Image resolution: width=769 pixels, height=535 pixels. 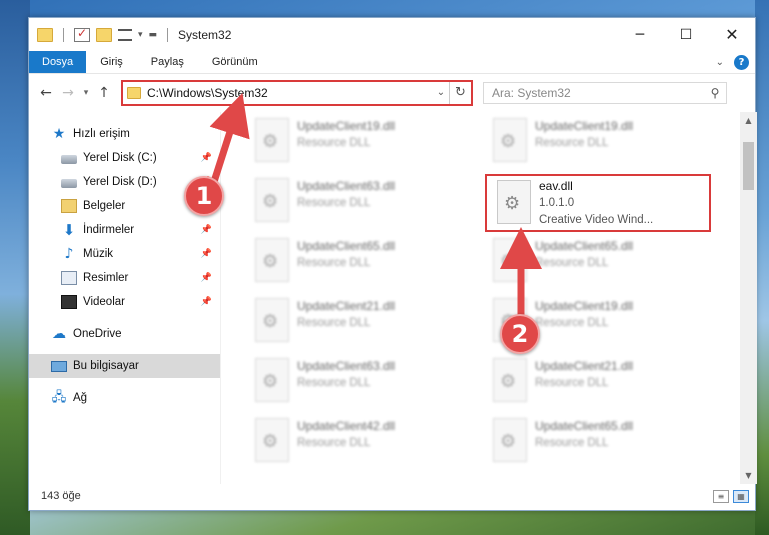 What do you see at coordinates (290, 93) in the screenshot?
I see `address-path: C:\Windows\System32` at bounding box center [290, 93].